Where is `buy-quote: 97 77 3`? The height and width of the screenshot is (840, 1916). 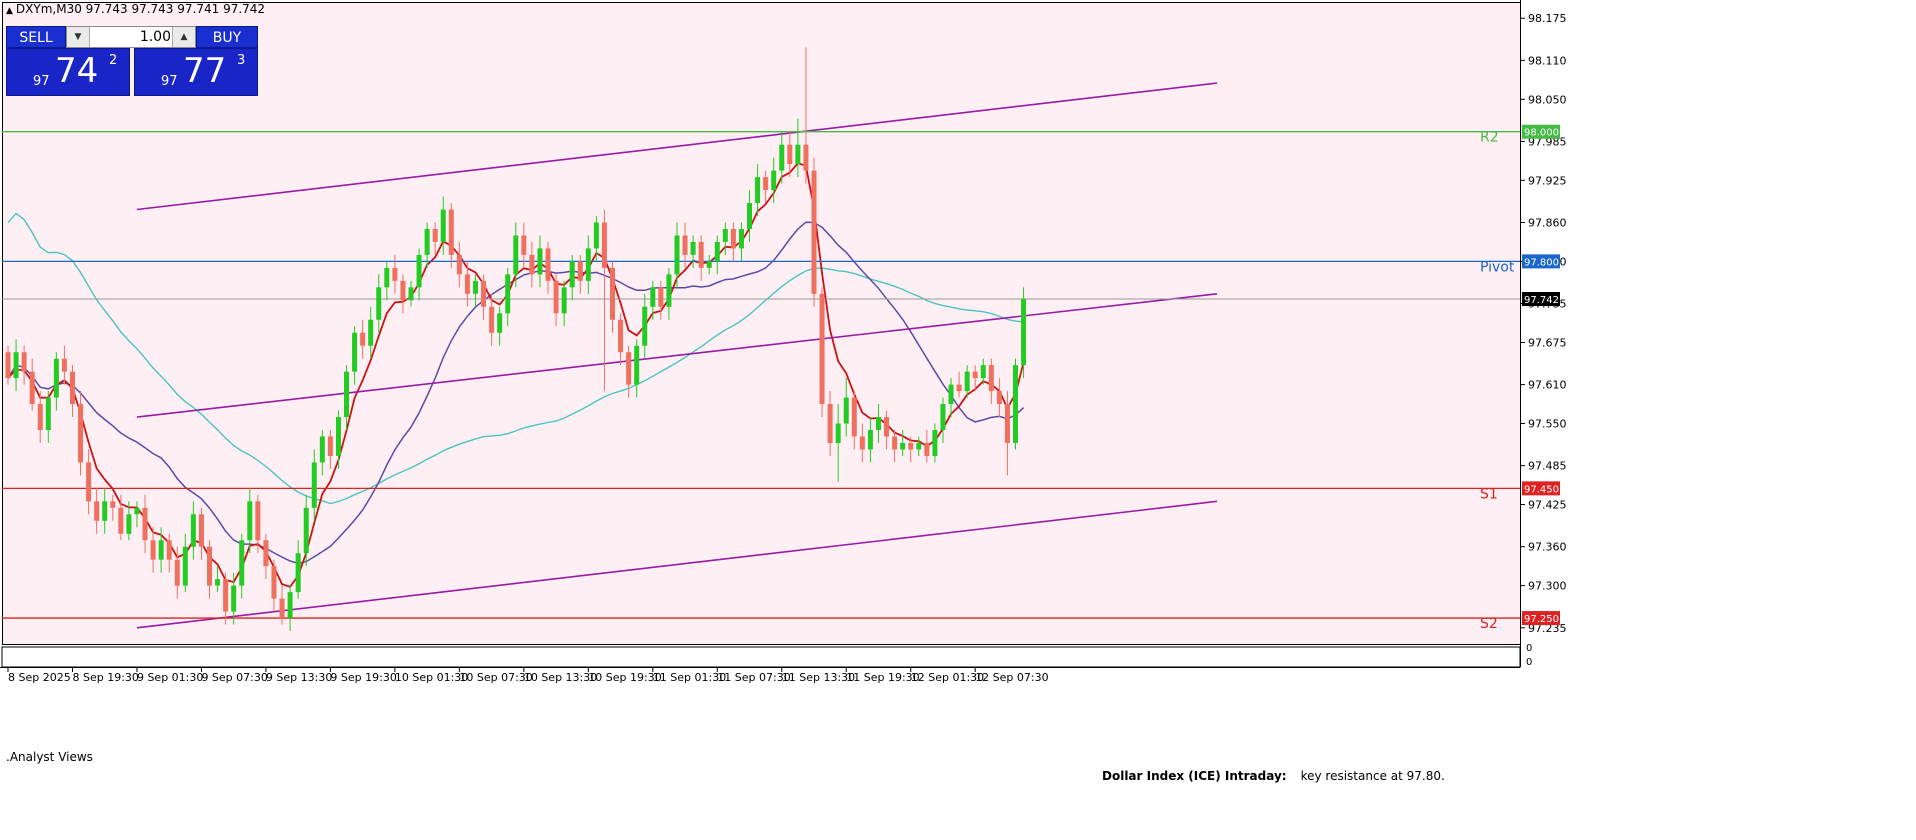 buy-quote: 97 77 3 is located at coordinates (196, 72).